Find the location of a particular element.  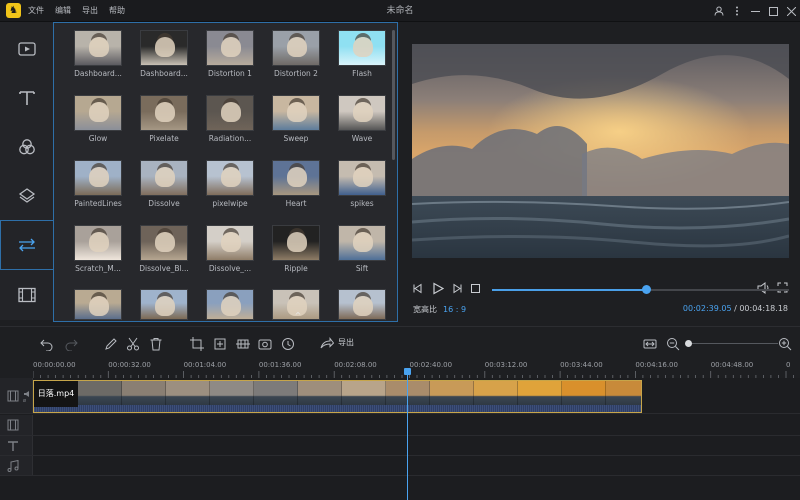

menu-export: 导出 is located at coordinates (90, 11).